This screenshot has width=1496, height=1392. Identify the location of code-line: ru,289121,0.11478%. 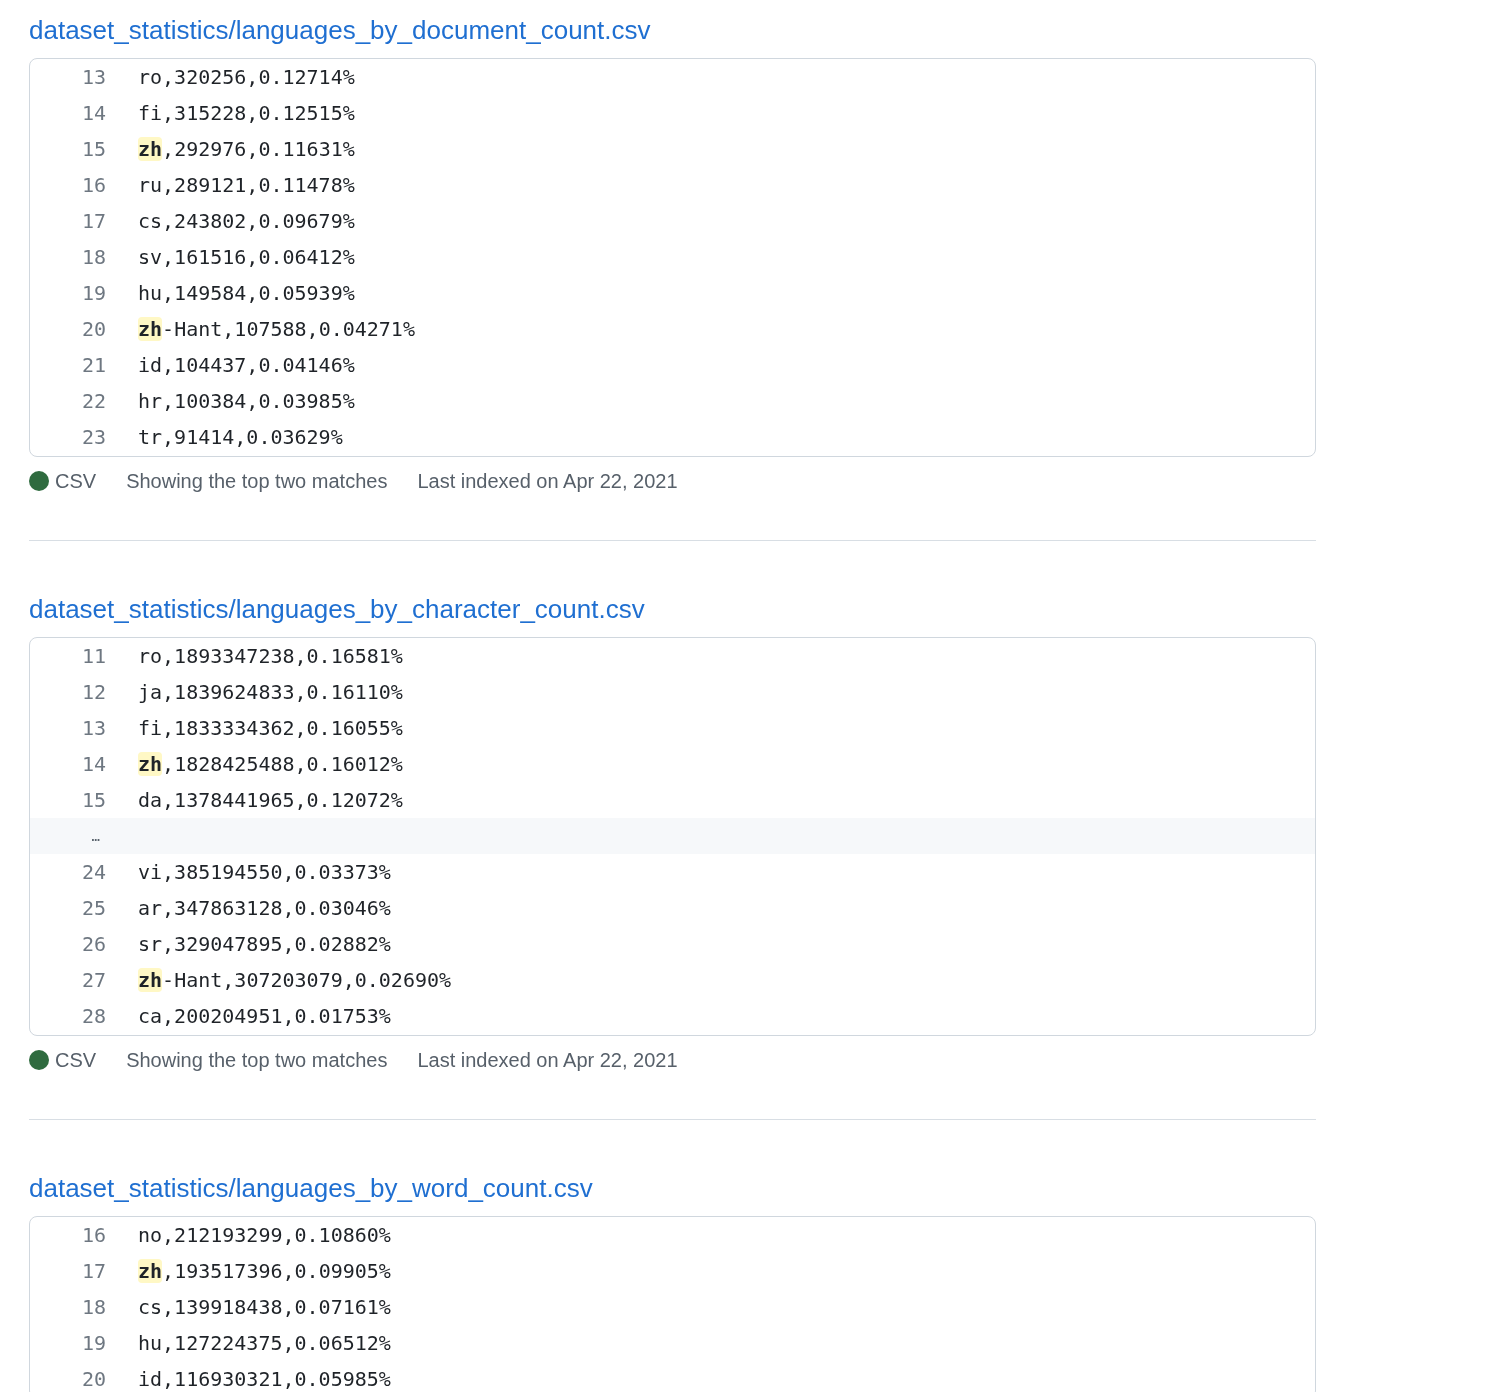
(246, 185).